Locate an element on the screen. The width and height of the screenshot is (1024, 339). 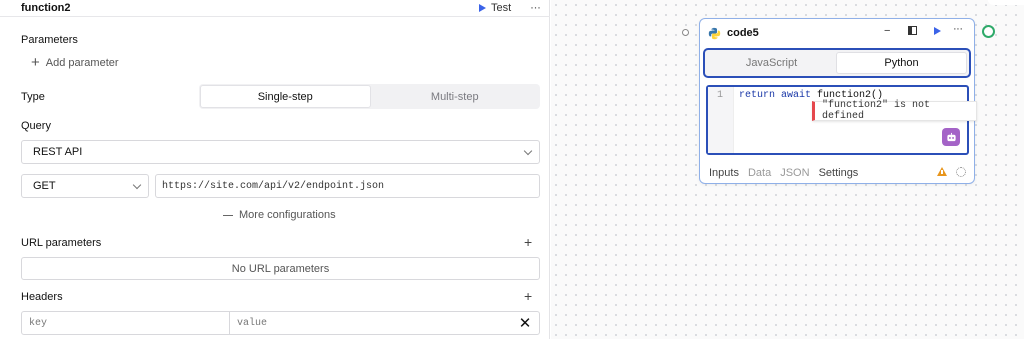
parameters-label: Parameters is located at coordinates (49, 40).